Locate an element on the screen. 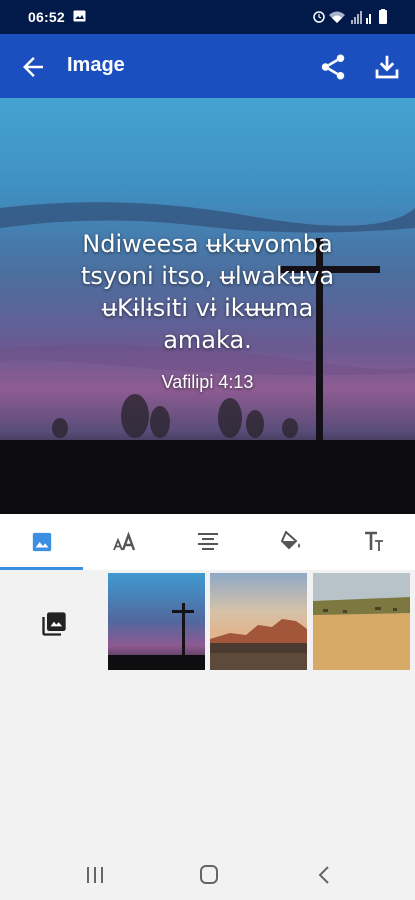 The height and width of the screenshot is (900, 415). tab-text-size is located at coordinates (373, 542).